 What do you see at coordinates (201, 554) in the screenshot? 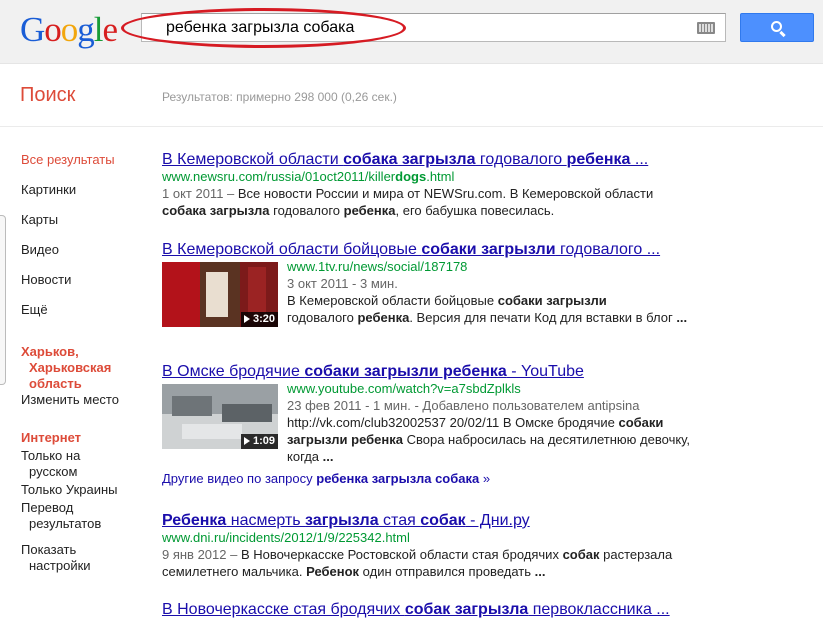
I see `result-date: 9 янв 2012 –` at bounding box center [201, 554].